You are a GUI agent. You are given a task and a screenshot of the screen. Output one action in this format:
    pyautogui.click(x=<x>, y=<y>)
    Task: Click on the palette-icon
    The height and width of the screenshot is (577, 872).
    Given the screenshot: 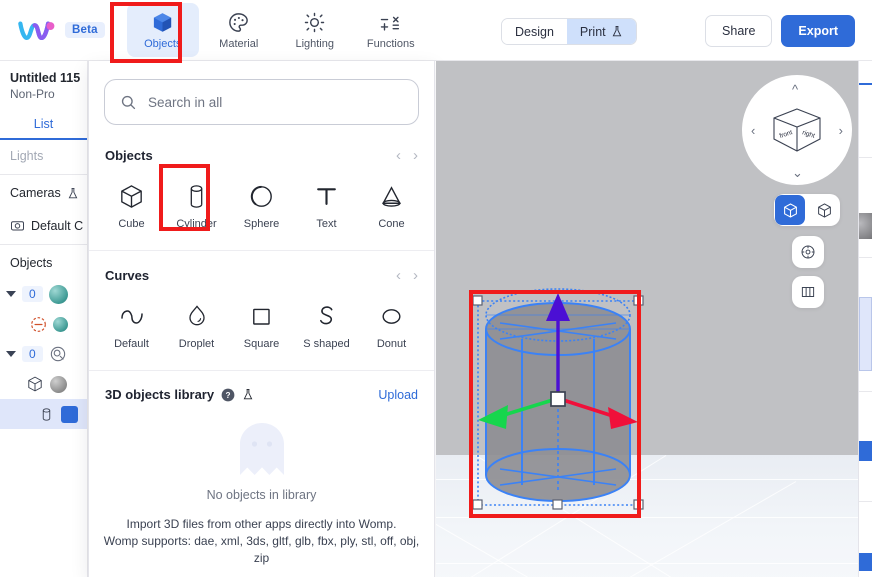 What is the action you would take?
    pyautogui.click(x=238, y=23)
    